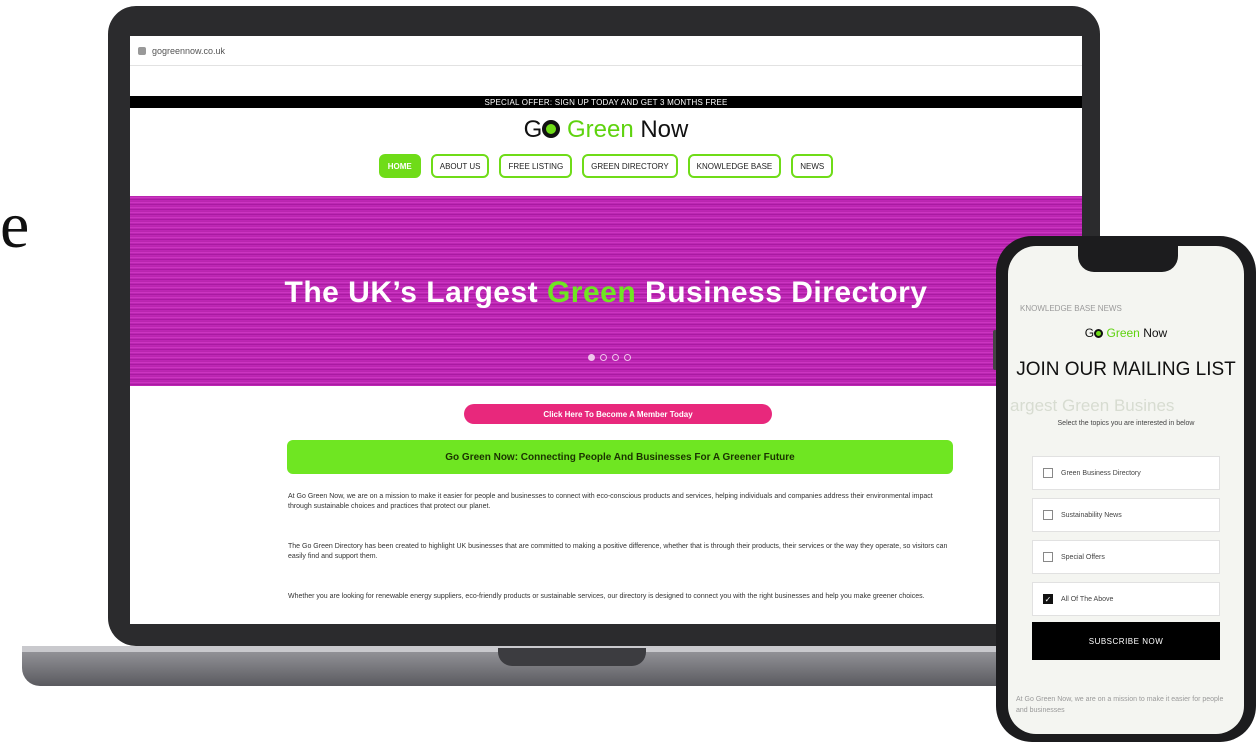 The height and width of the screenshot is (744, 1258). What do you see at coordinates (1101, 473) in the screenshot?
I see `option-label: Green Business Directory` at bounding box center [1101, 473].